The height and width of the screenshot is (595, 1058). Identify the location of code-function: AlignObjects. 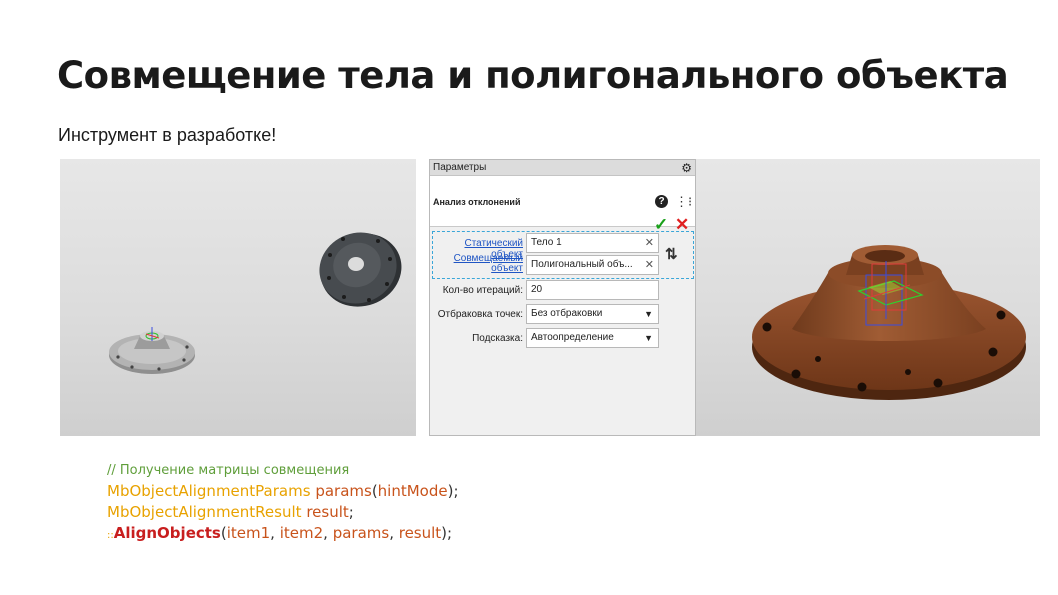
(167, 533).